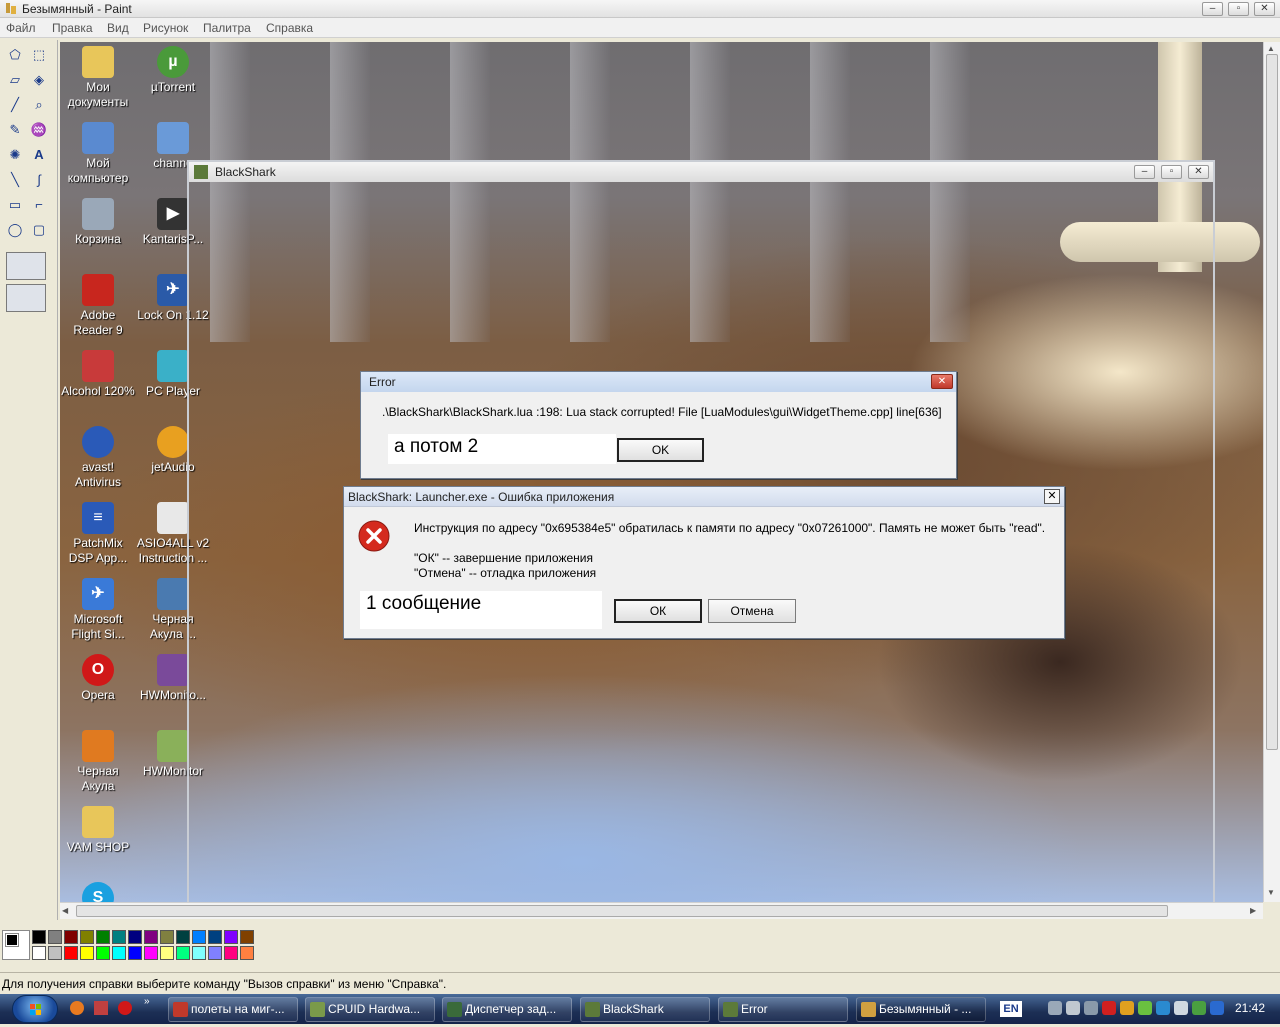 Image resolution: width=1280 pixels, height=1027 pixels. Describe the element at coordinates (1145, 1008) in the screenshot. I see `tray-shield-icon` at that location.